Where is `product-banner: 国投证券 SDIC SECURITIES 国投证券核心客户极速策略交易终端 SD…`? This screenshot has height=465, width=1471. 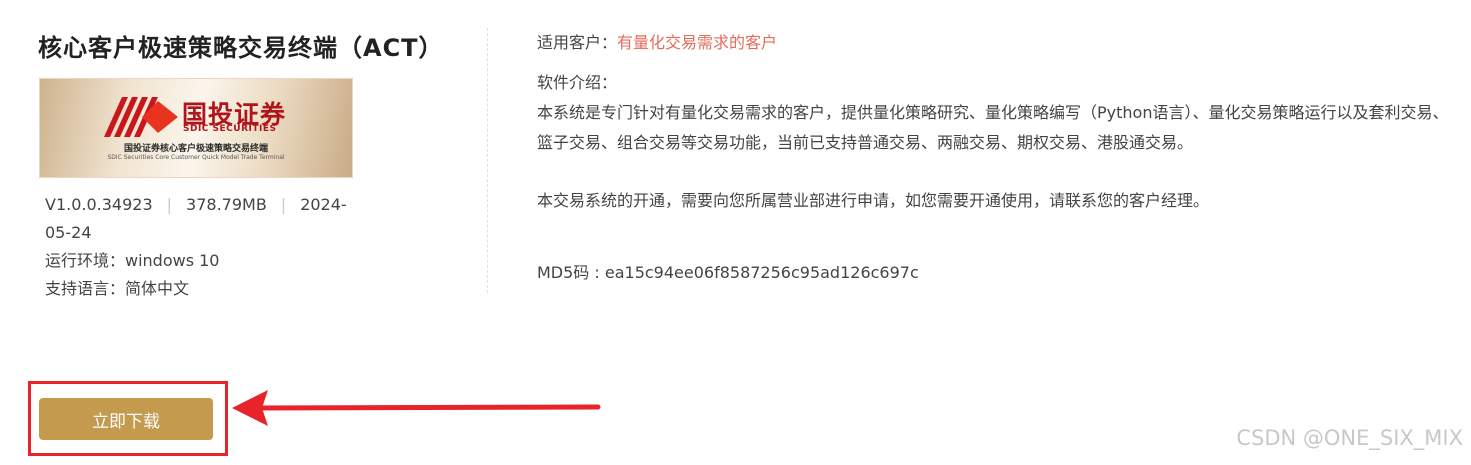 product-banner: 国投证券 SDIC SECURITIES 国投证券核心客户极速策略交易终端 SD… is located at coordinates (196, 128).